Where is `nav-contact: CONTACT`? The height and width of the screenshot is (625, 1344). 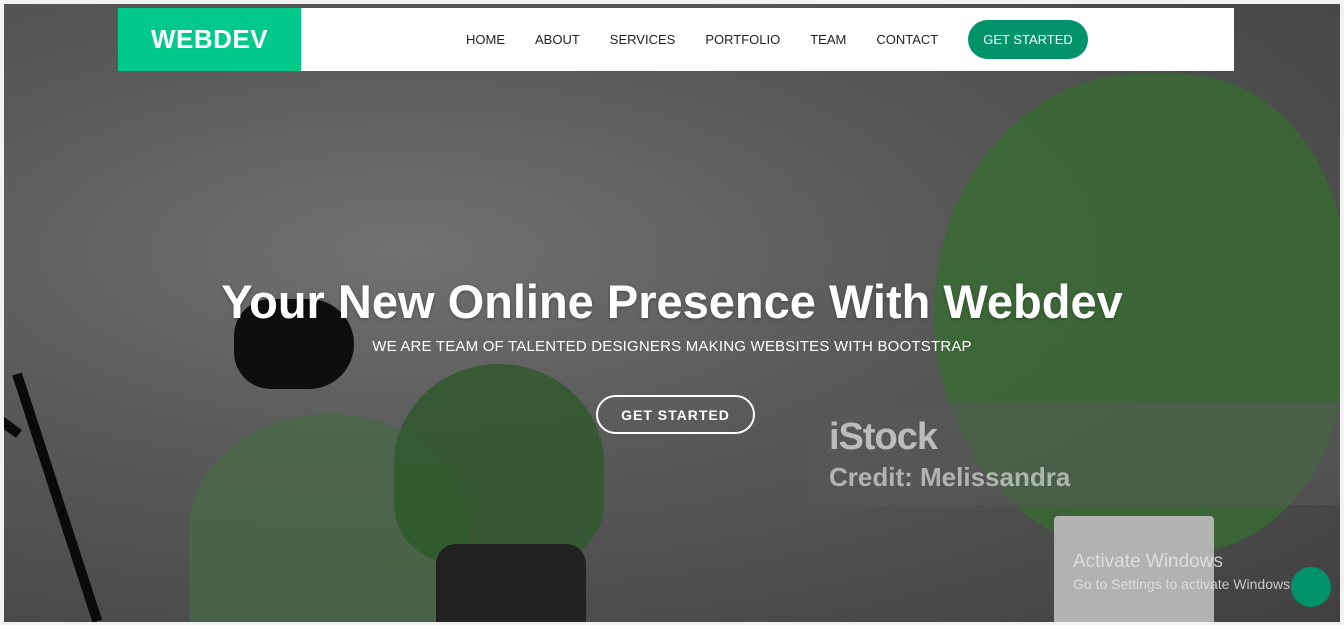
nav-contact: CONTACT is located at coordinates (907, 39).